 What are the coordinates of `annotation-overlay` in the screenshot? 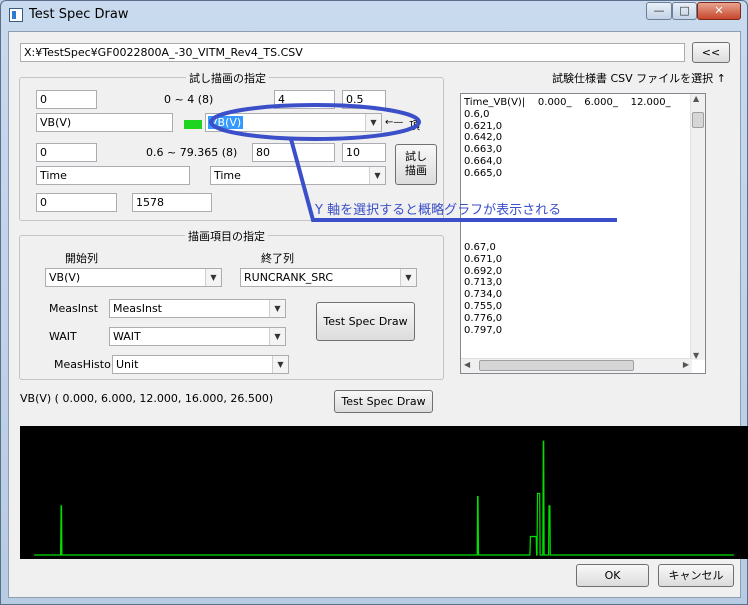 It's located at (413, 162).